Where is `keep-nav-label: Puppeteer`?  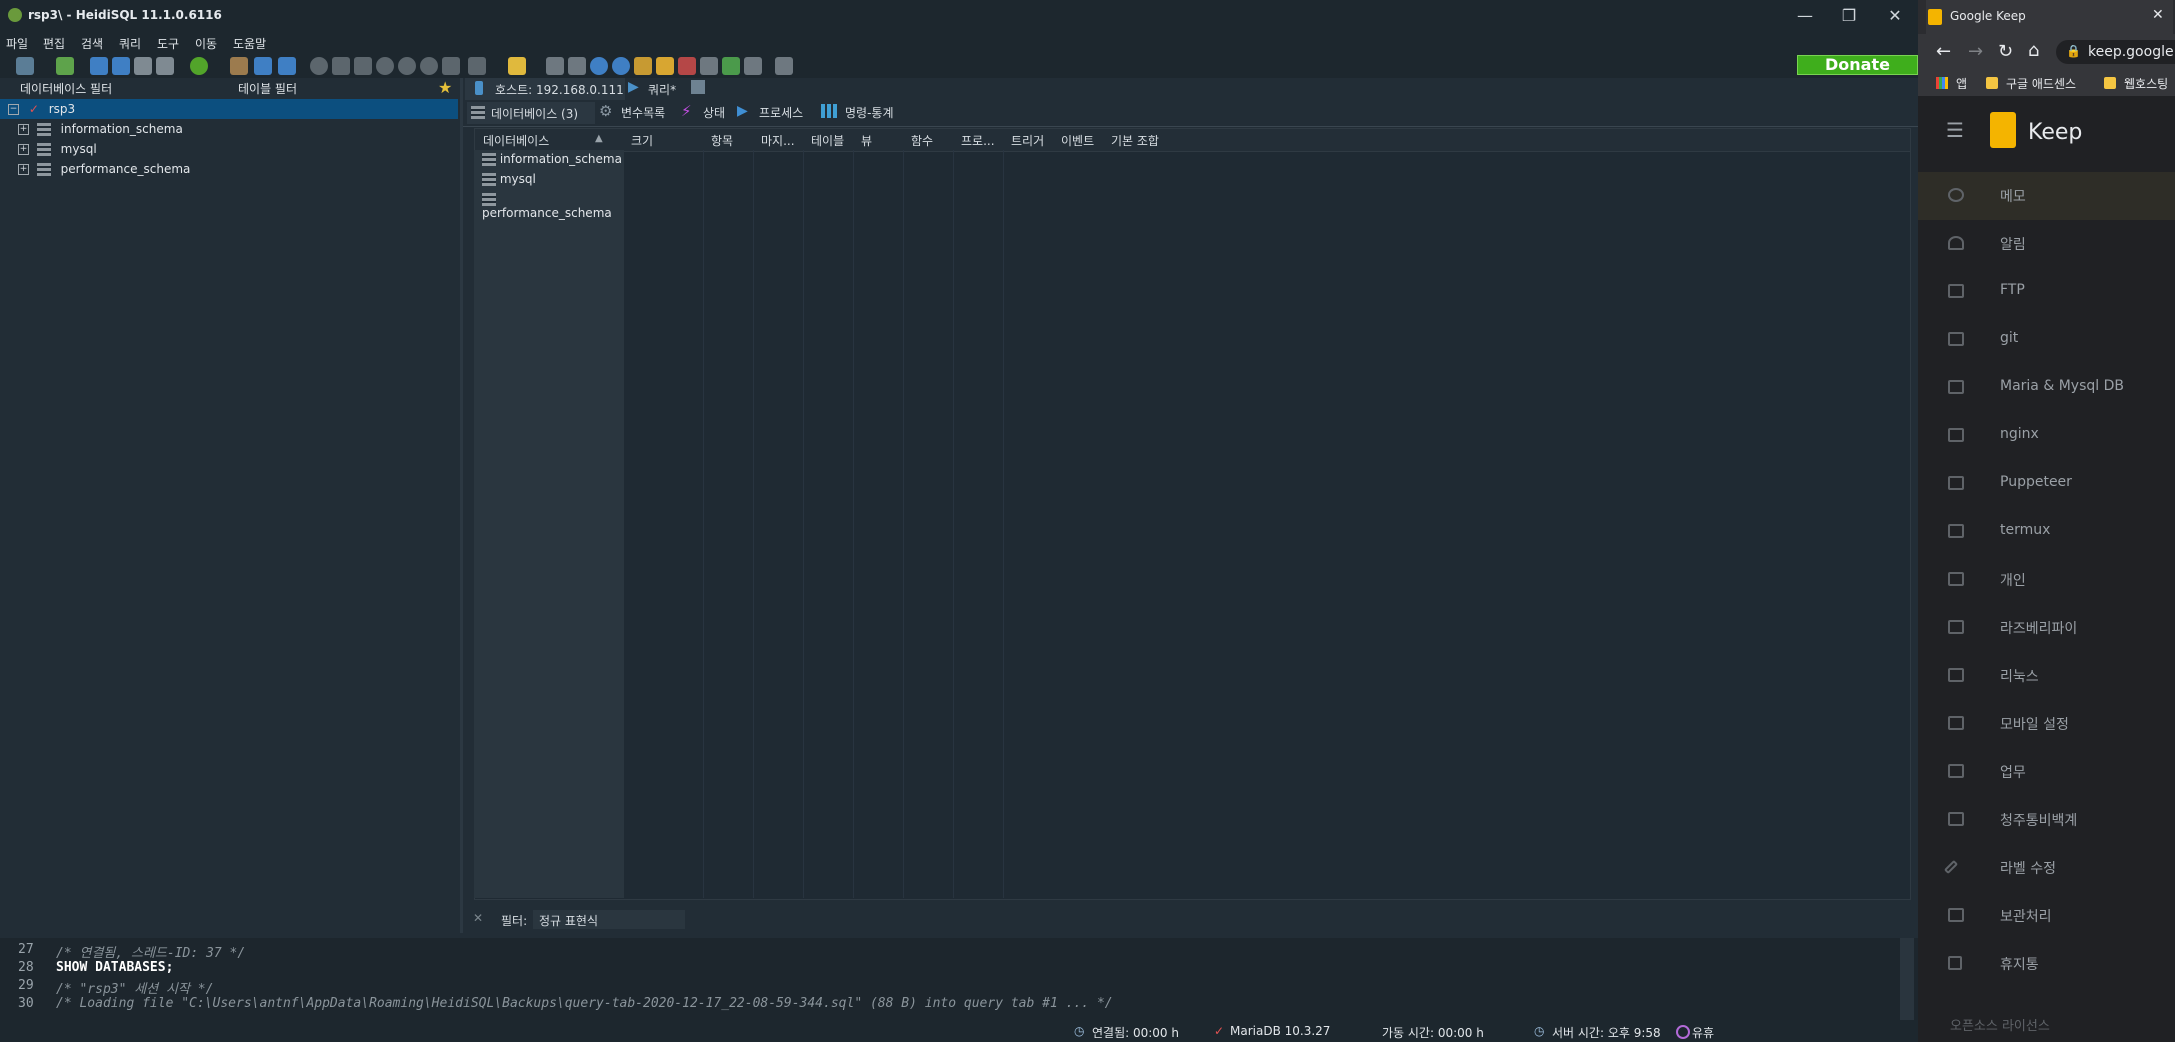 keep-nav-label: Puppeteer is located at coordinates (2046, 484).